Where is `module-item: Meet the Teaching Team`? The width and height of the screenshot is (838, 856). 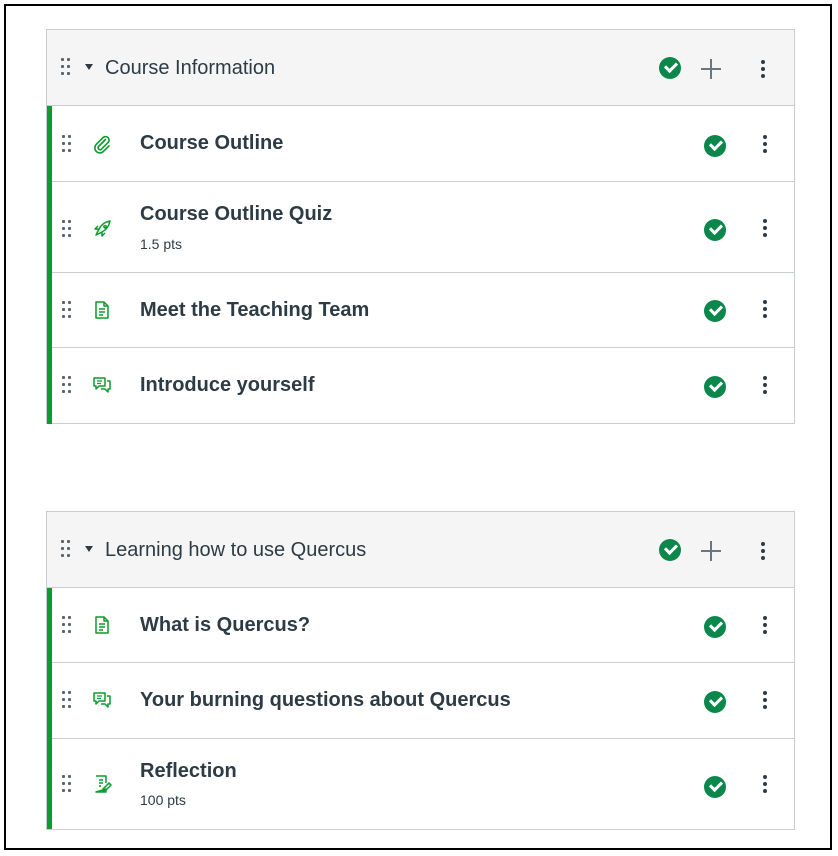 module-item: Meet the Teaching Team is located at coordinates (423, 310).